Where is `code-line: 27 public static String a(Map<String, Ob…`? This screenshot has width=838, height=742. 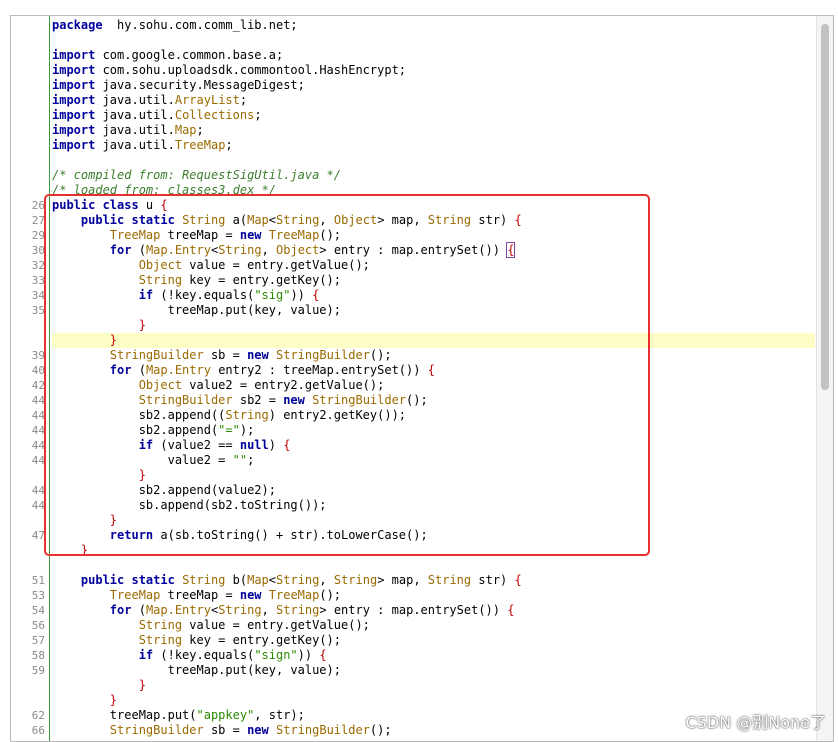
code-line: 27 public static String a(Map<String, Ob… is located at coordinates (423, 220).